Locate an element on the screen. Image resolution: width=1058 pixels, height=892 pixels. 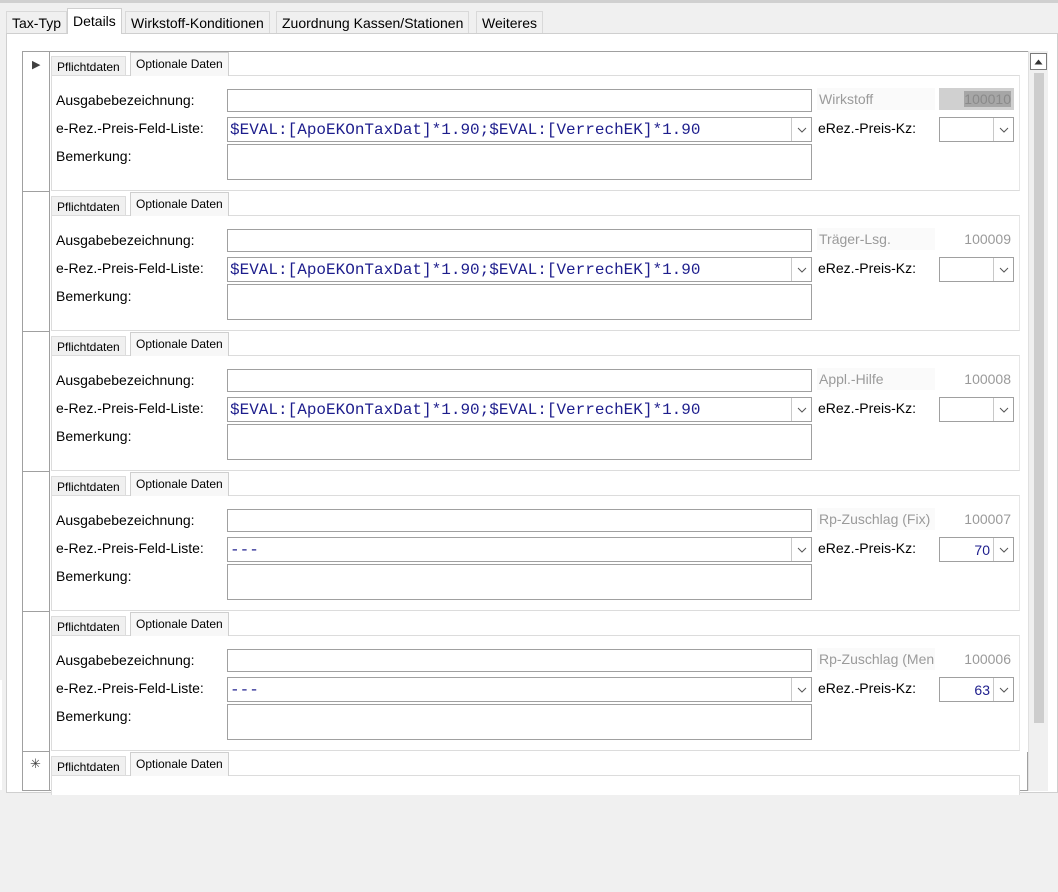
position-name: Träger-Lsg. is located at coordinates (876, 239).